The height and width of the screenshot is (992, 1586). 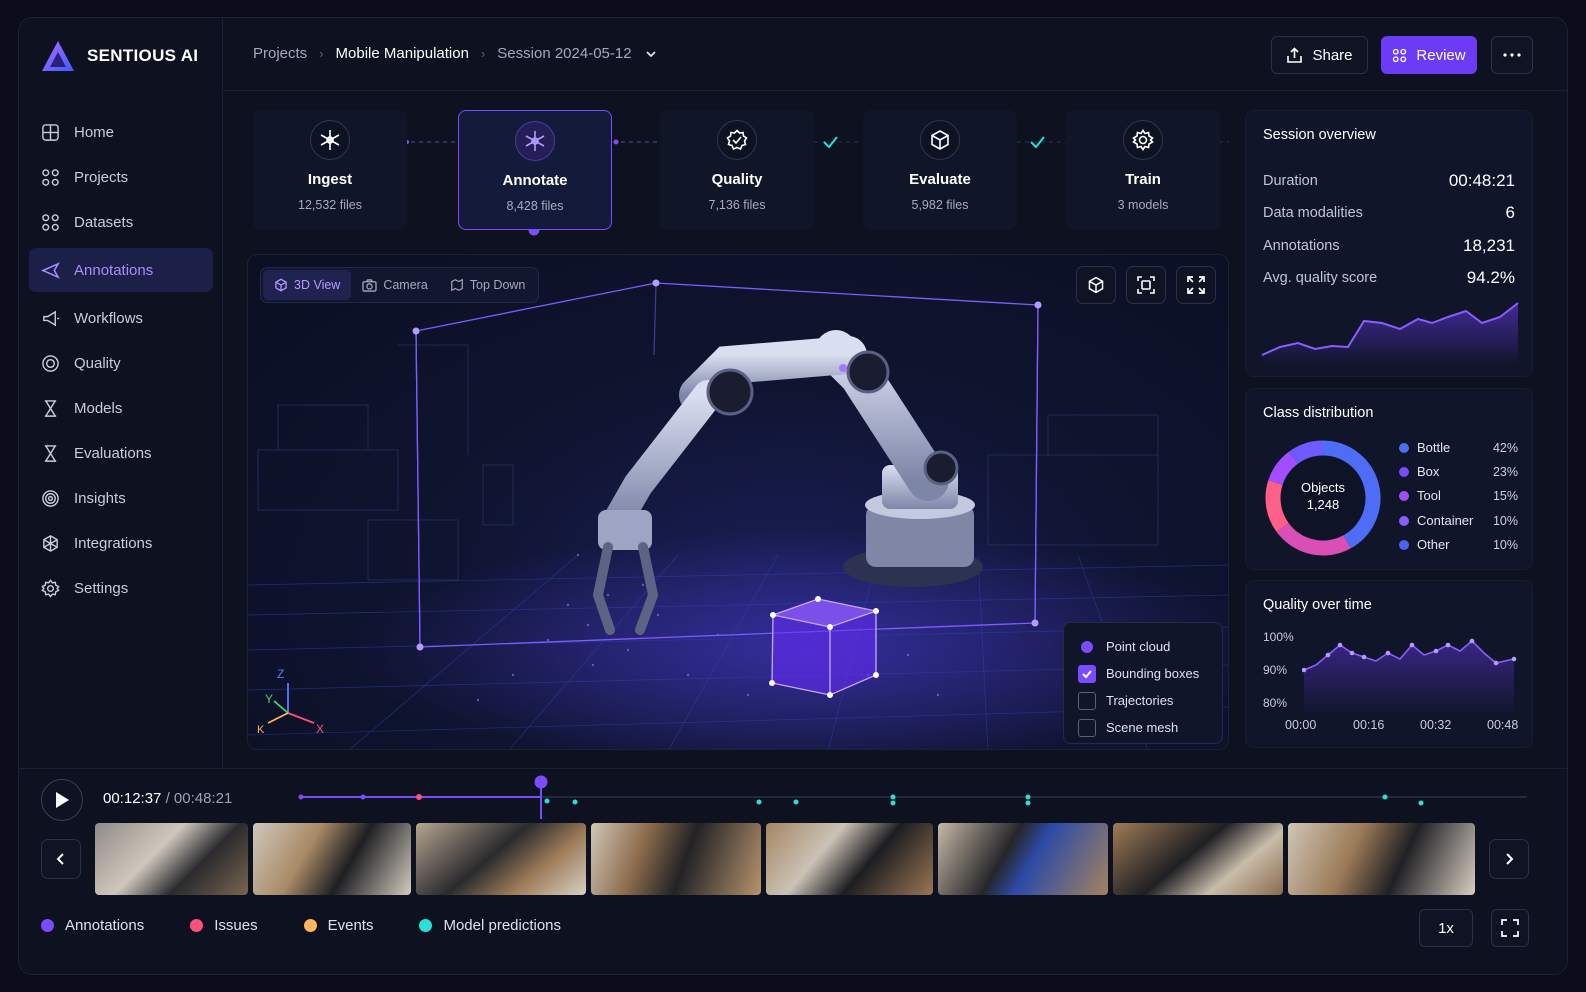 I want to click on checkbox-checked, so click(x=1087, y=673).